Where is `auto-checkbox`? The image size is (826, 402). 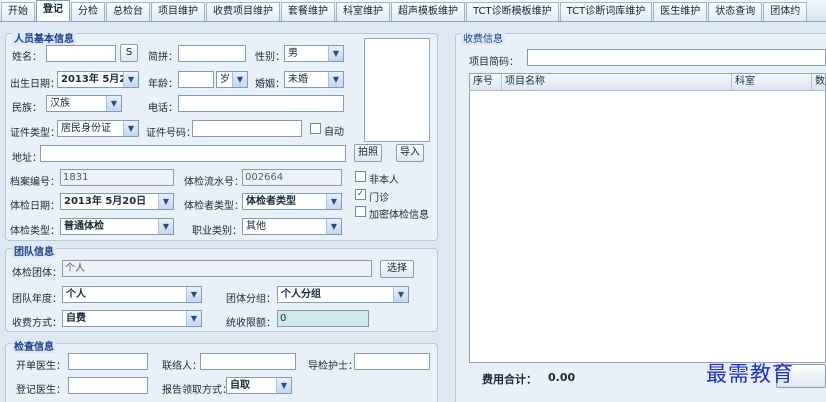 auto-checkbox is located at coordinates (315, 128).